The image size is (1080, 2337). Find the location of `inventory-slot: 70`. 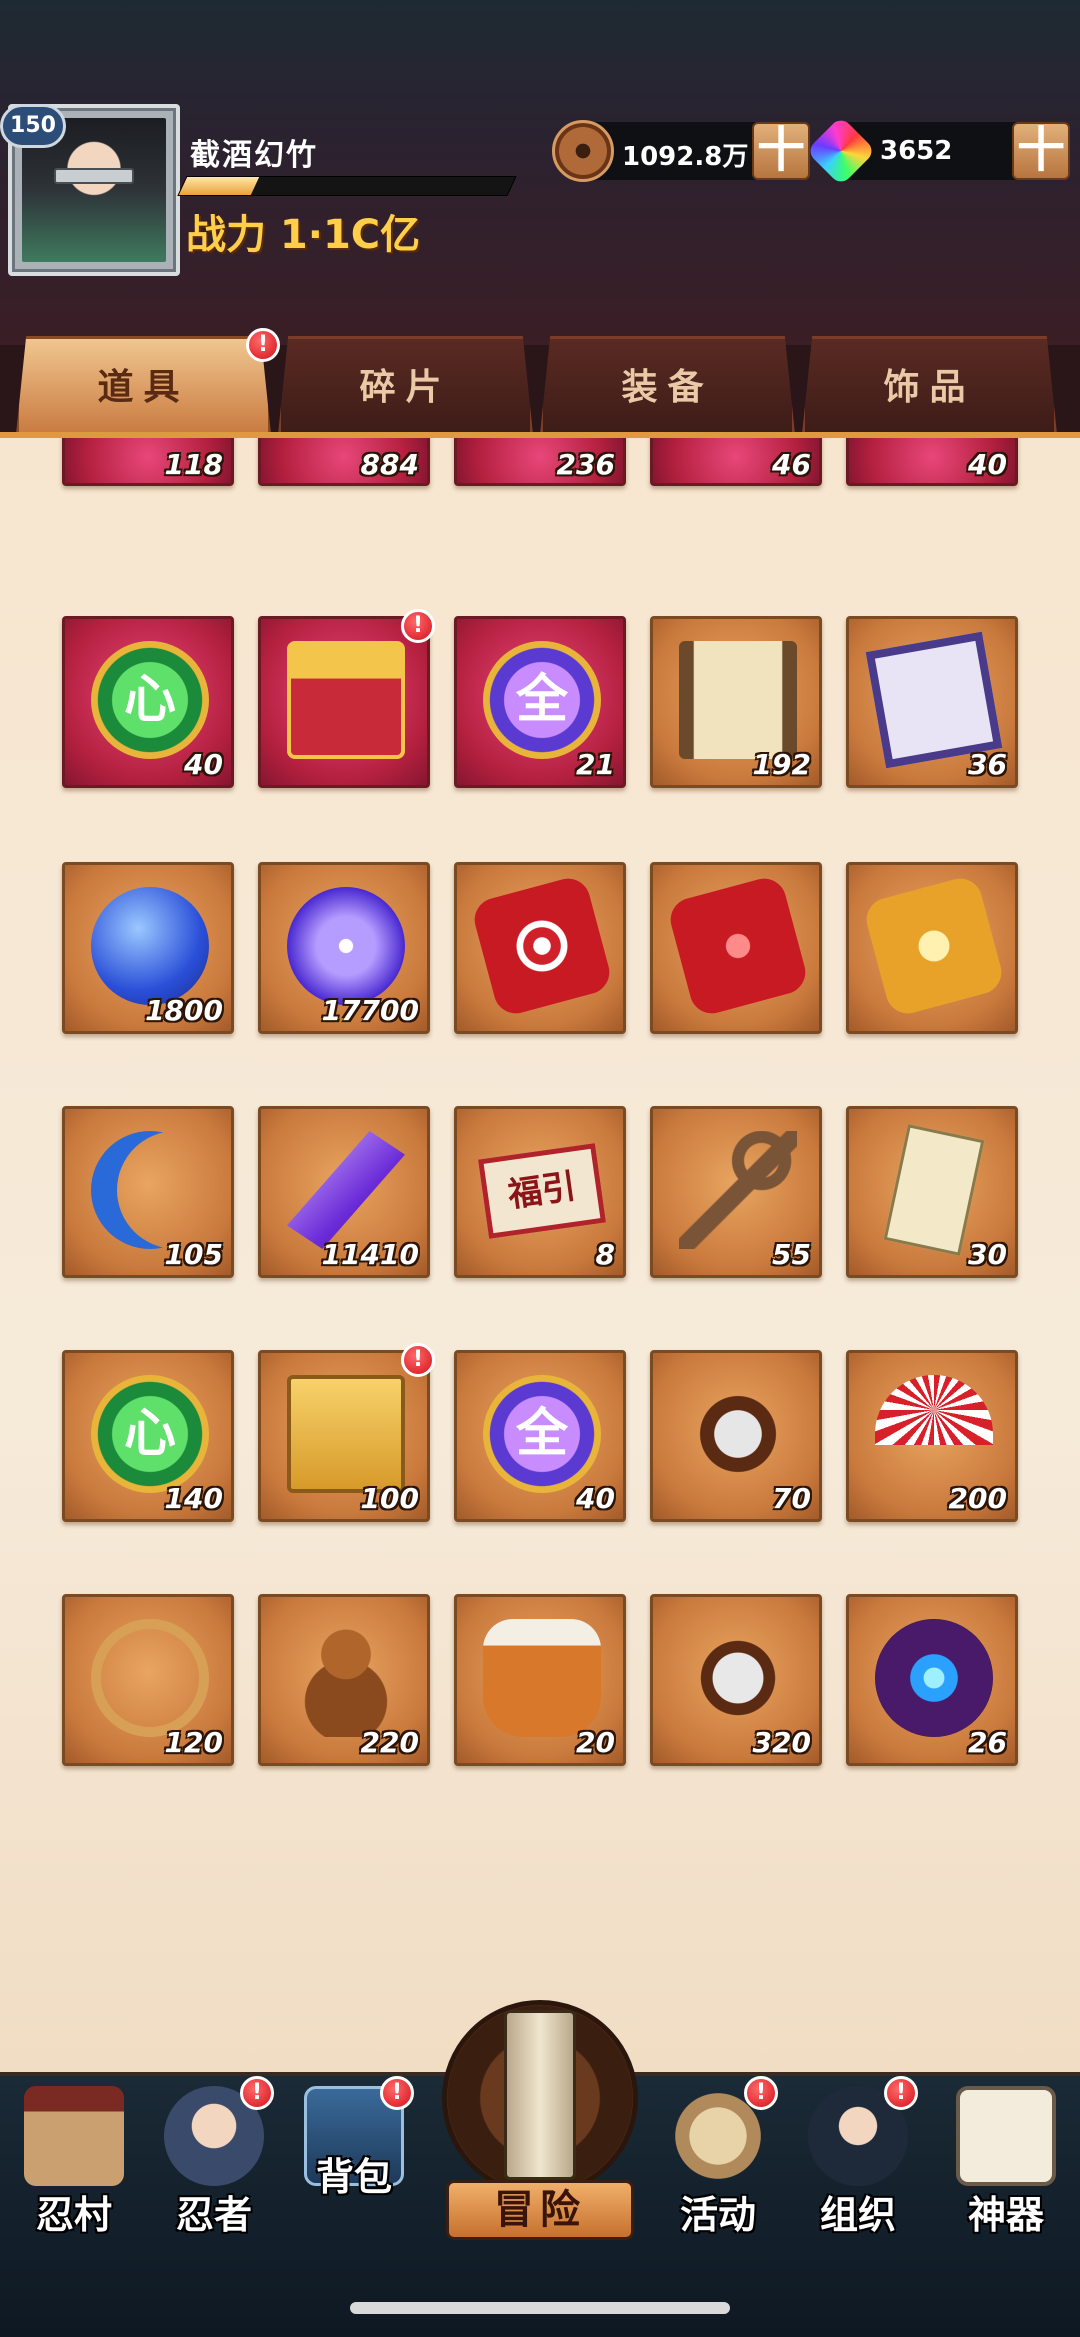

inventory-slot: 70 is located at coordinates (736, 1436).